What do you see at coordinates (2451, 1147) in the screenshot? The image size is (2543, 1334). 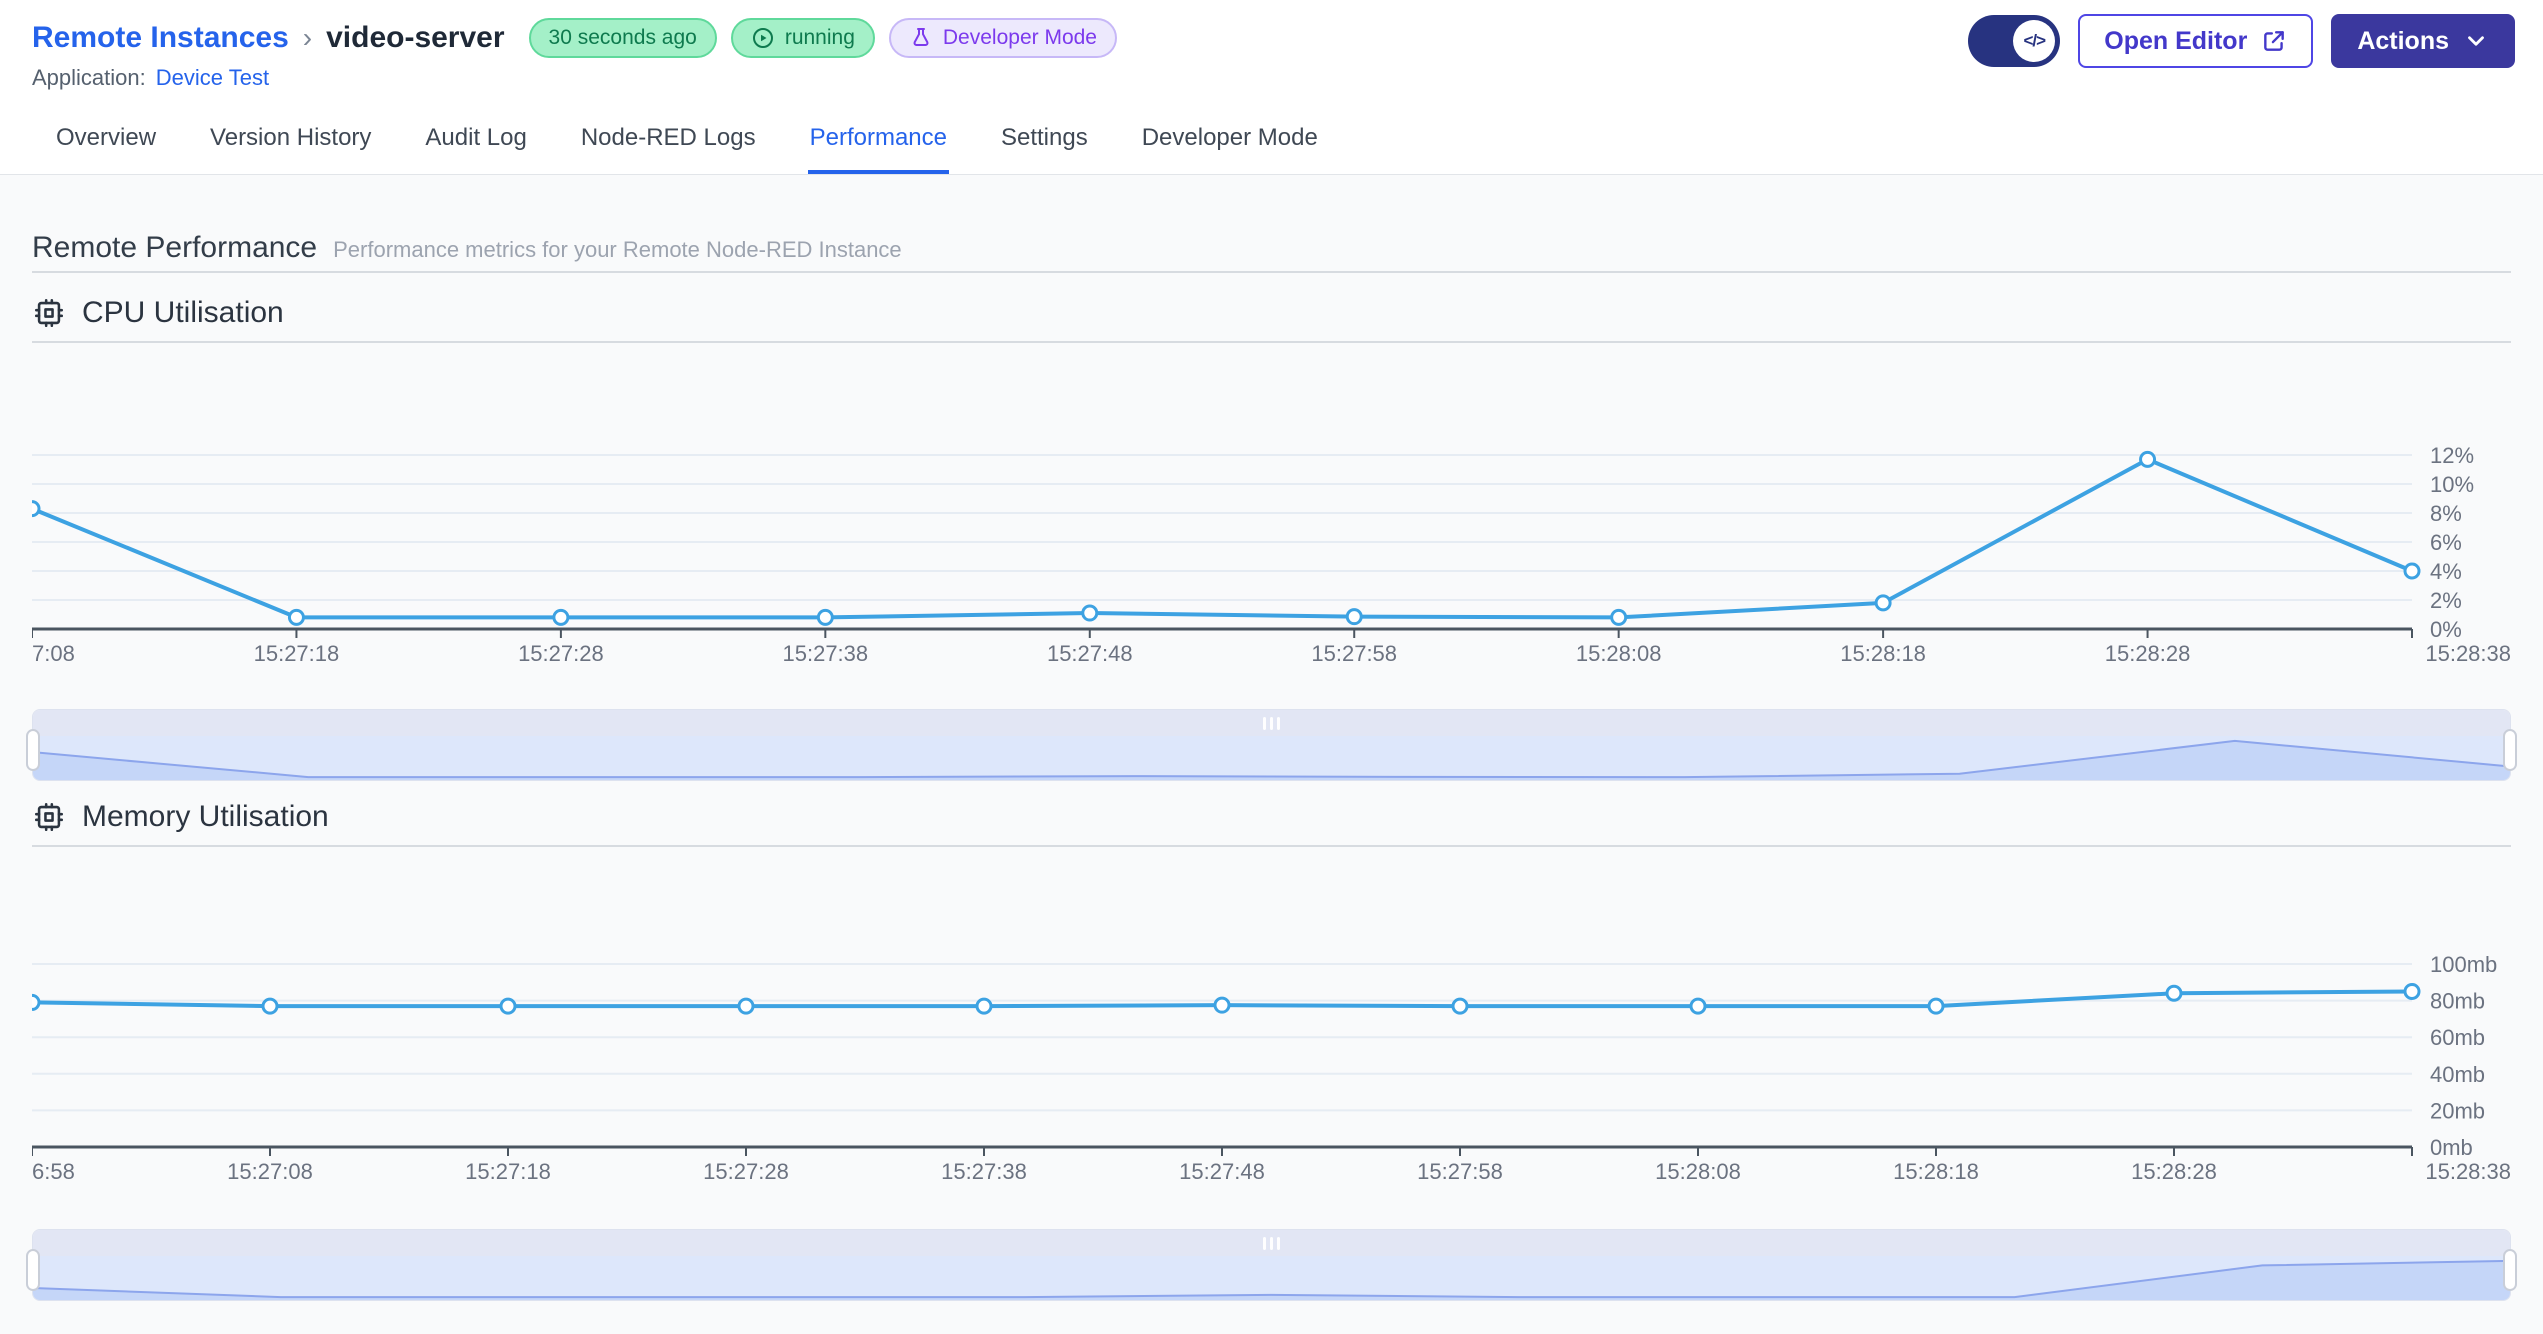 I see `svg-text: 0mb` at bounding box center [2451, 1147].